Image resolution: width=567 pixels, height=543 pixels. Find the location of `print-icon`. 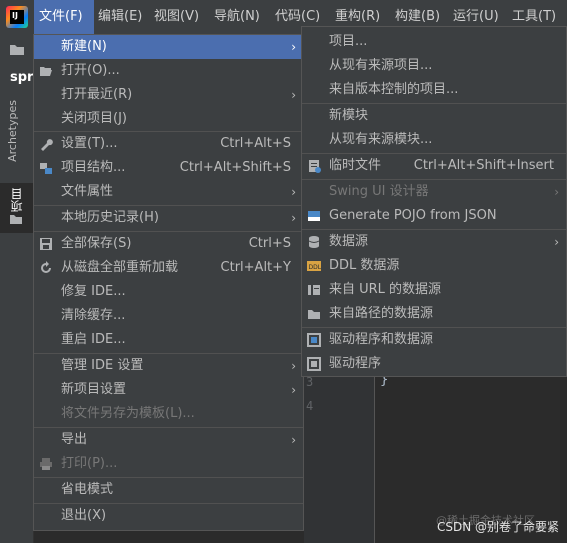

print-icon is located at coordinates (46, 464).